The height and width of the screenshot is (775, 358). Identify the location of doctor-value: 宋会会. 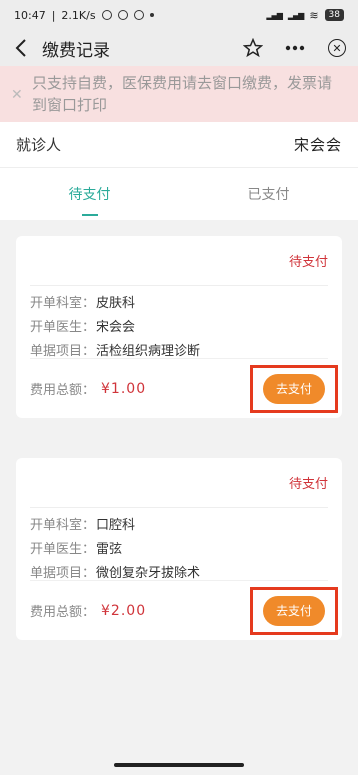
(116, 327).